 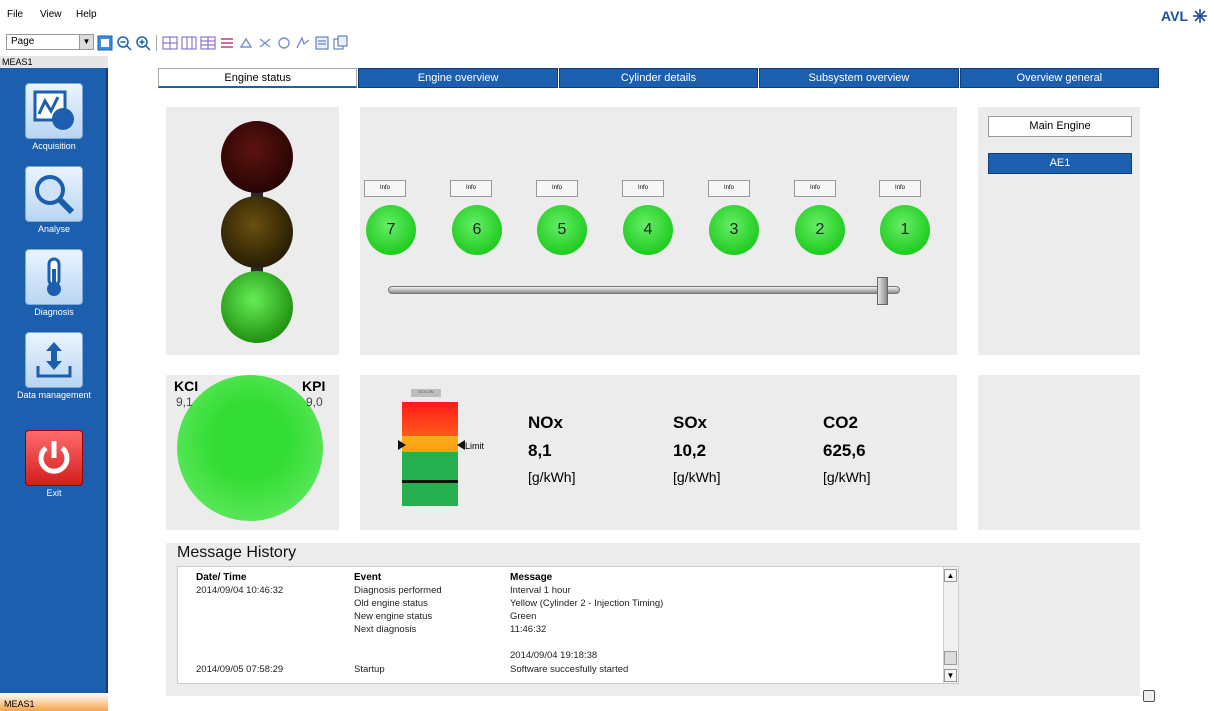 What do you see at coordinates (314, 386) in the screenshot?
I see `kpi-label: KPI` at bounding box center [314, 386].